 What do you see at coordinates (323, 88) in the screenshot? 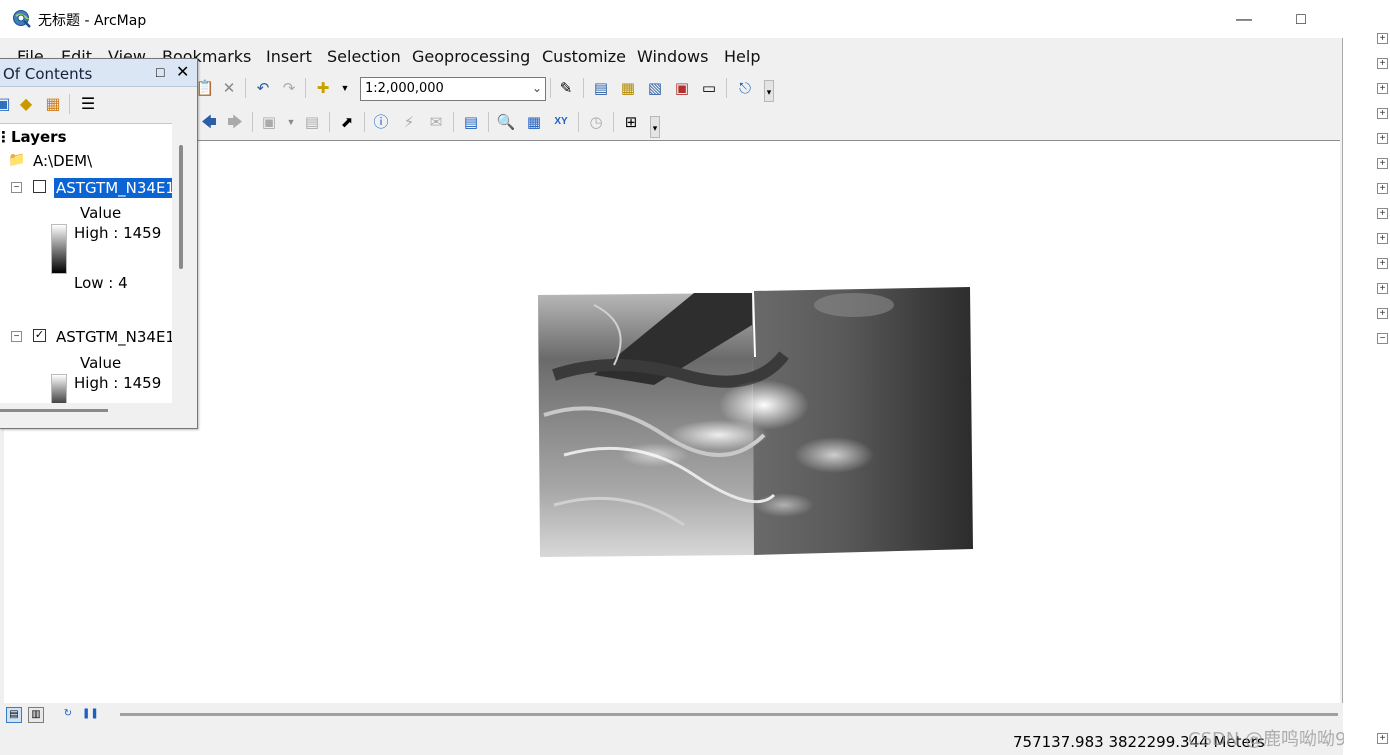
I see `add-data-icon: ✚` at bounding box center [323, 88].